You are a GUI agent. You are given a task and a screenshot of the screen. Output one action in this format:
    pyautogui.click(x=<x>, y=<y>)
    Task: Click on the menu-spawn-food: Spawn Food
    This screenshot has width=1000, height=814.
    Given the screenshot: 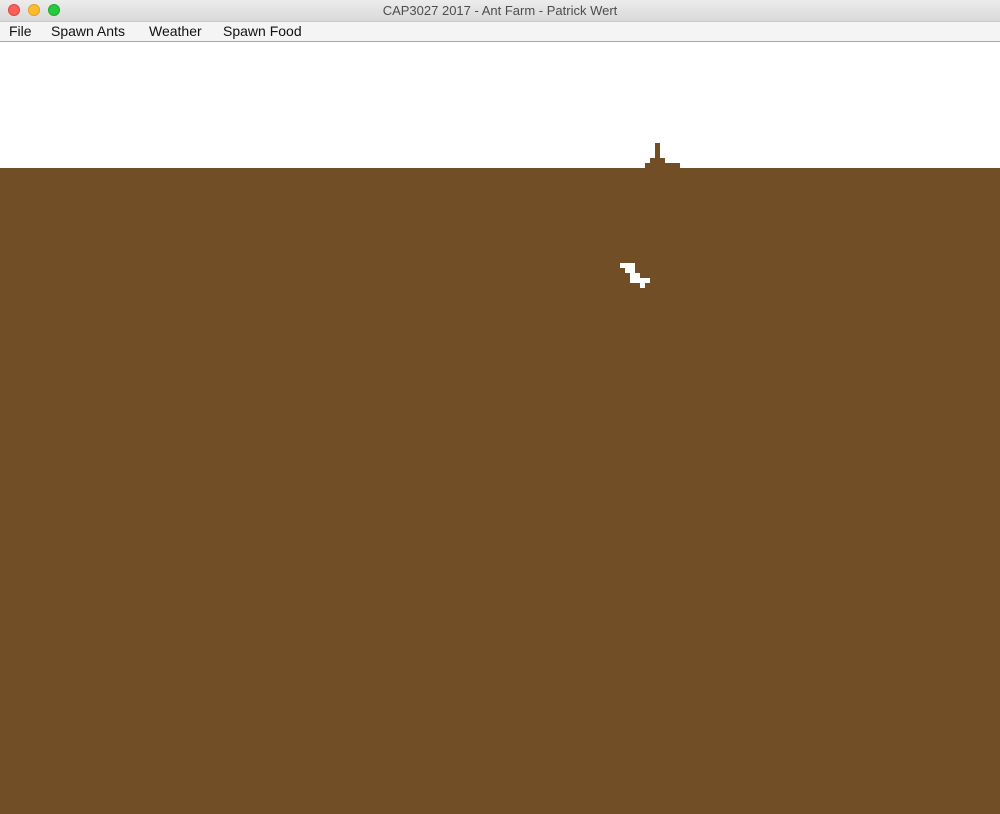 What is the action you would take?
    pyautogui.click(x=262, y=31)
    